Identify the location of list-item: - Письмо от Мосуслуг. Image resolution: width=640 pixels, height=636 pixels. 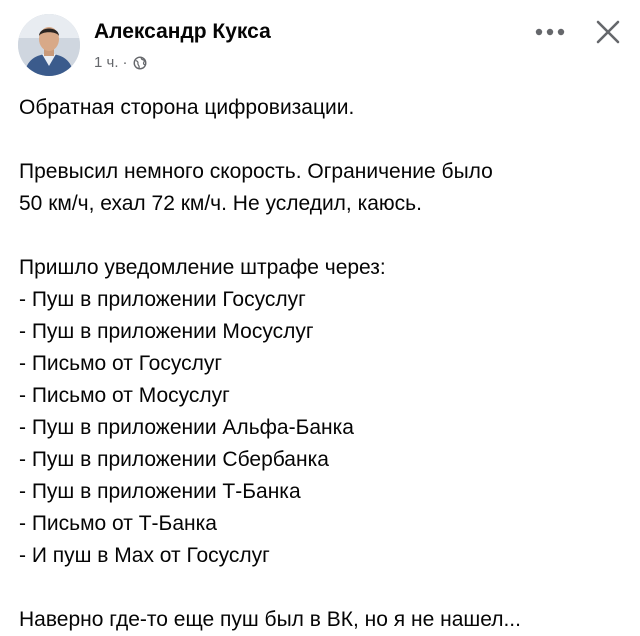
(124, 395).